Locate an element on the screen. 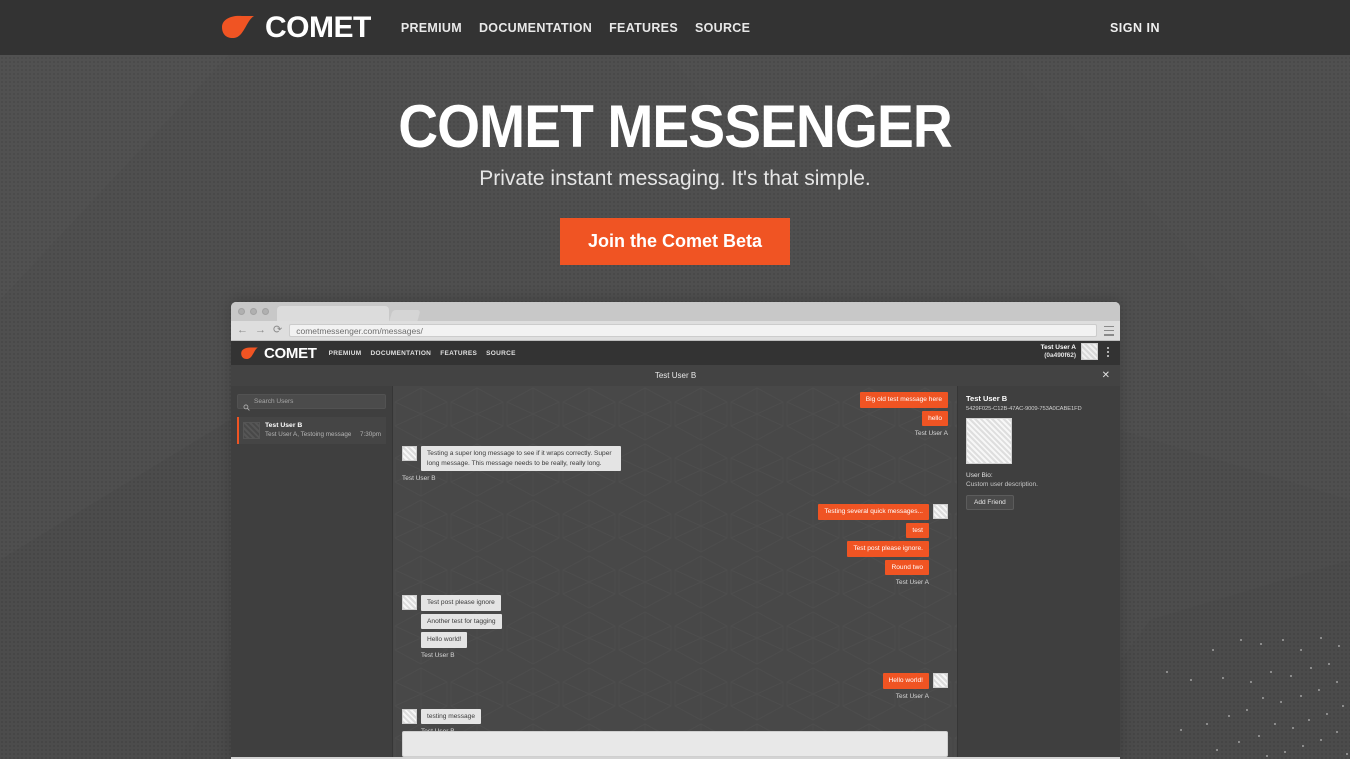  message-bubble: Another test for tagging is located at coordinates (461, 621).